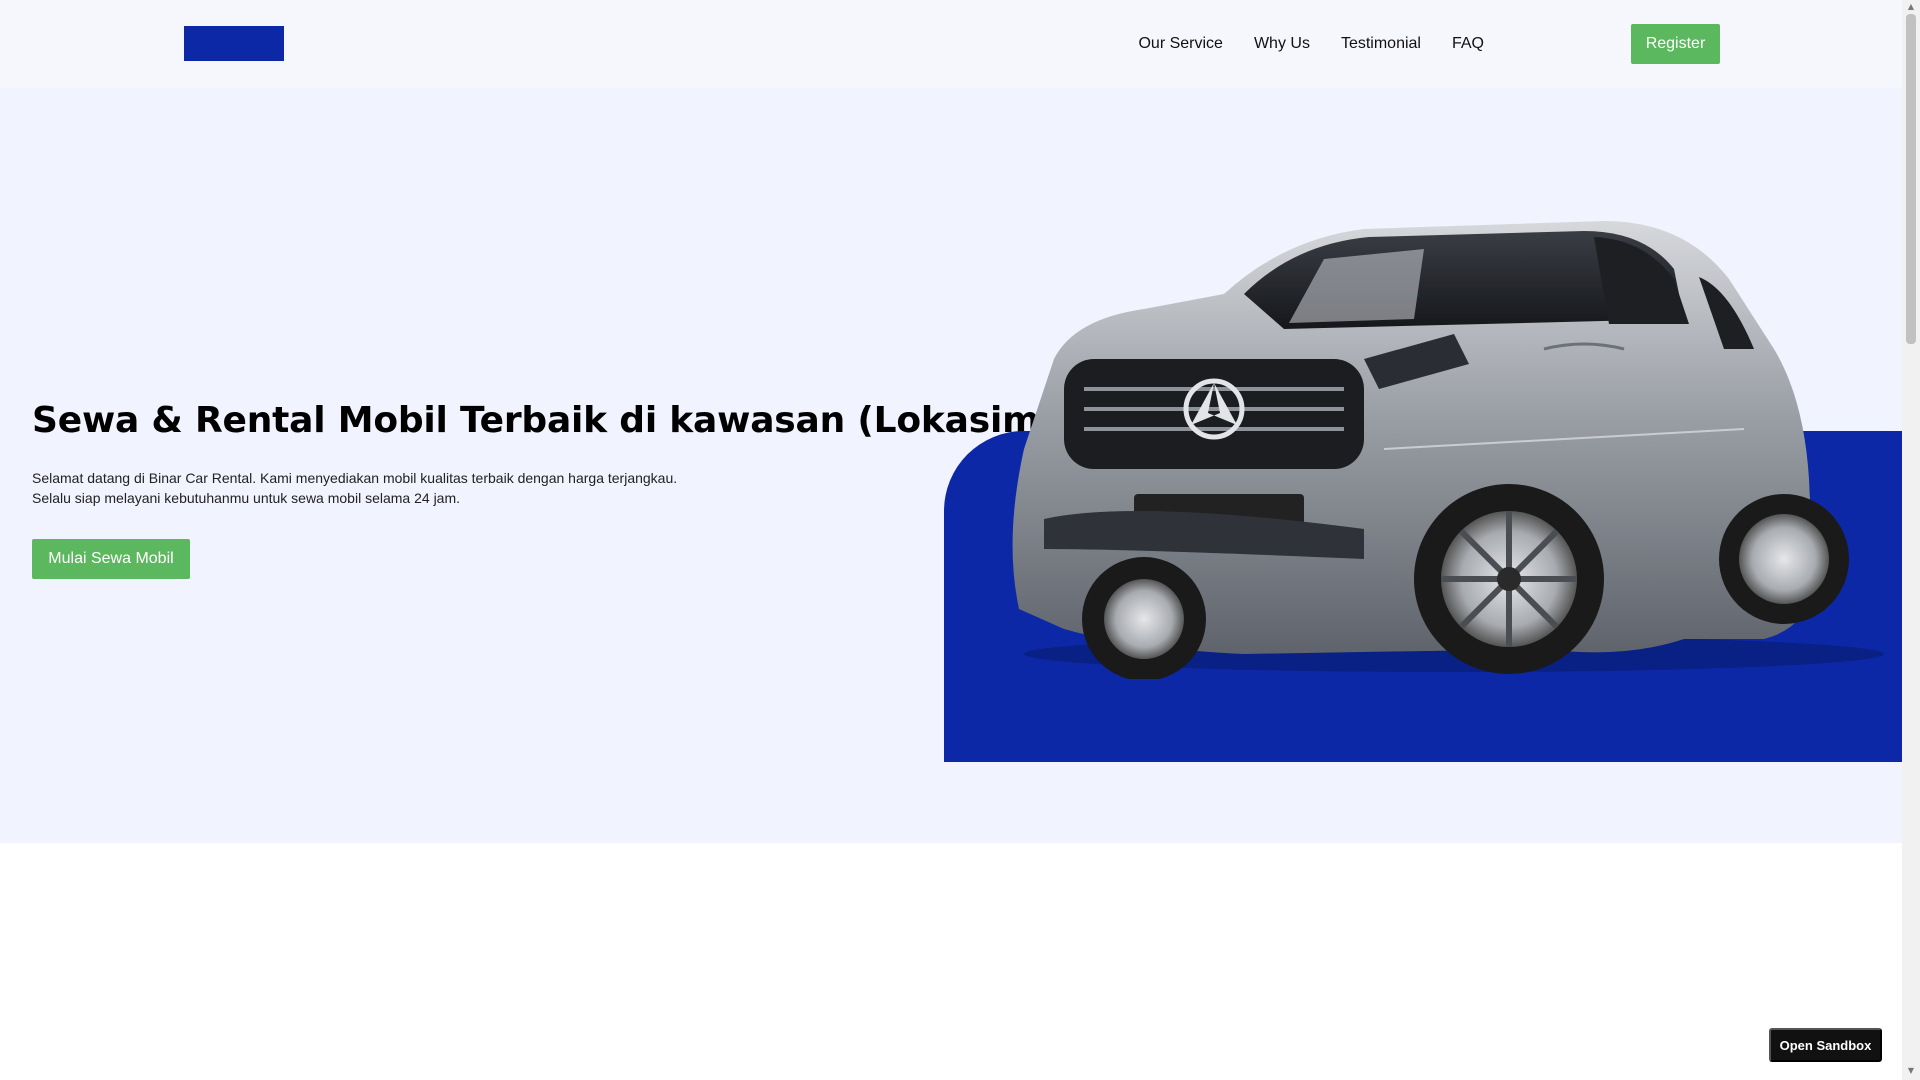 The height and width of the screenshot is (1080, 1920). Describe the element at coordinates (1180, 44) in the screenshot. I see `nav-link-our-service: Our Service` at that location.